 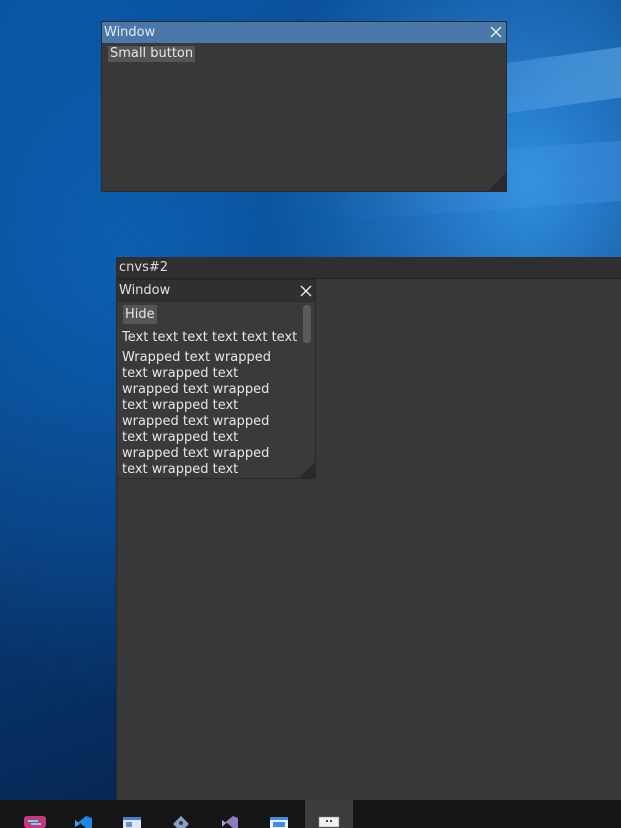 I want to click on canvas-titlebar: cnvs#2, so click(x=369, y=268).